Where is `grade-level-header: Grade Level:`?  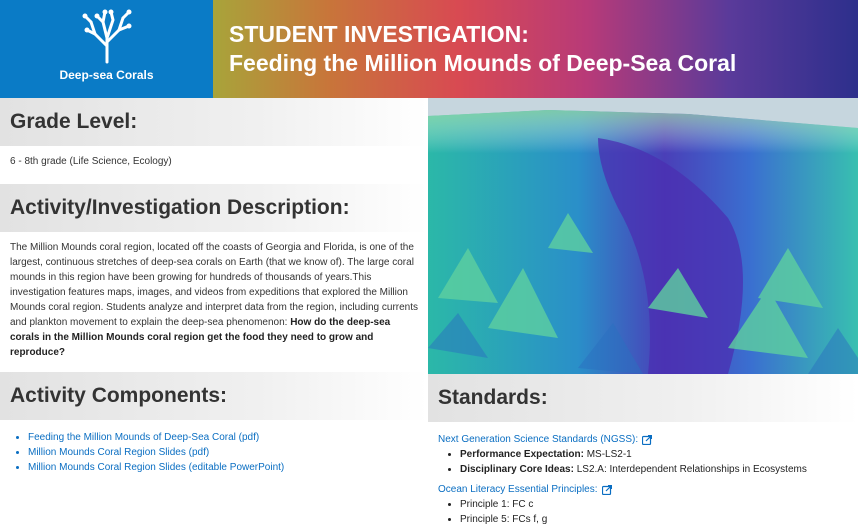 grade-level-header: Grade Level: is located at coordinates (214, 122).